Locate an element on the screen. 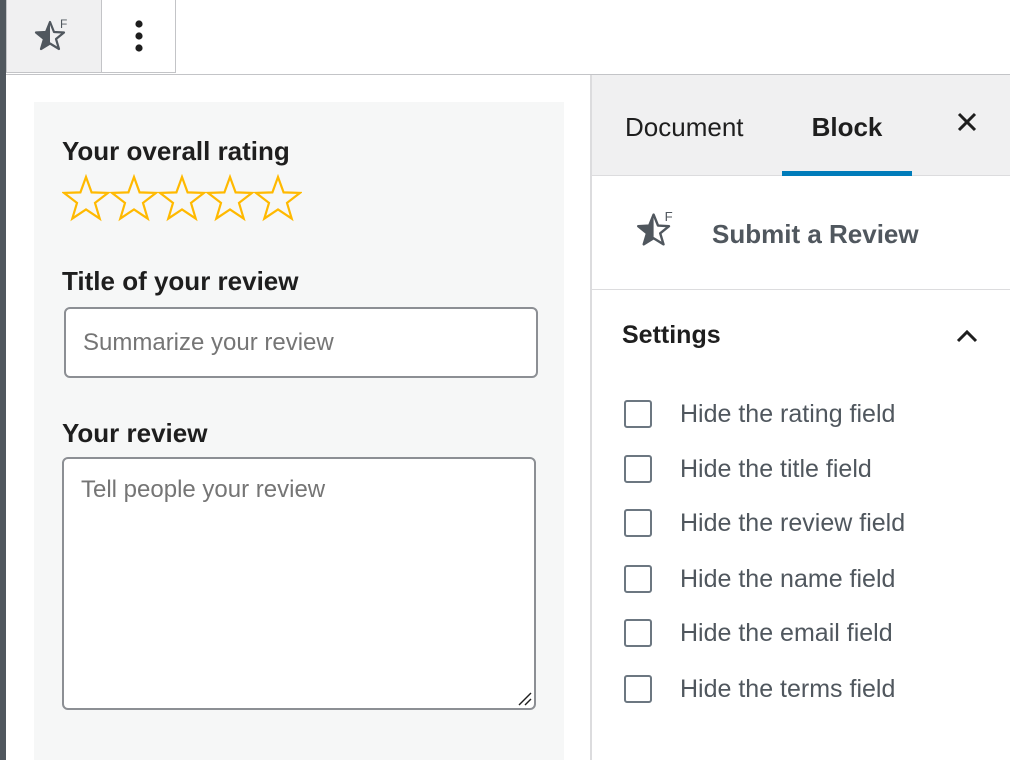 The width and height of the screenshot is (1010, 760). block-card: F Submit a Review is located at coordinates (801, 233).